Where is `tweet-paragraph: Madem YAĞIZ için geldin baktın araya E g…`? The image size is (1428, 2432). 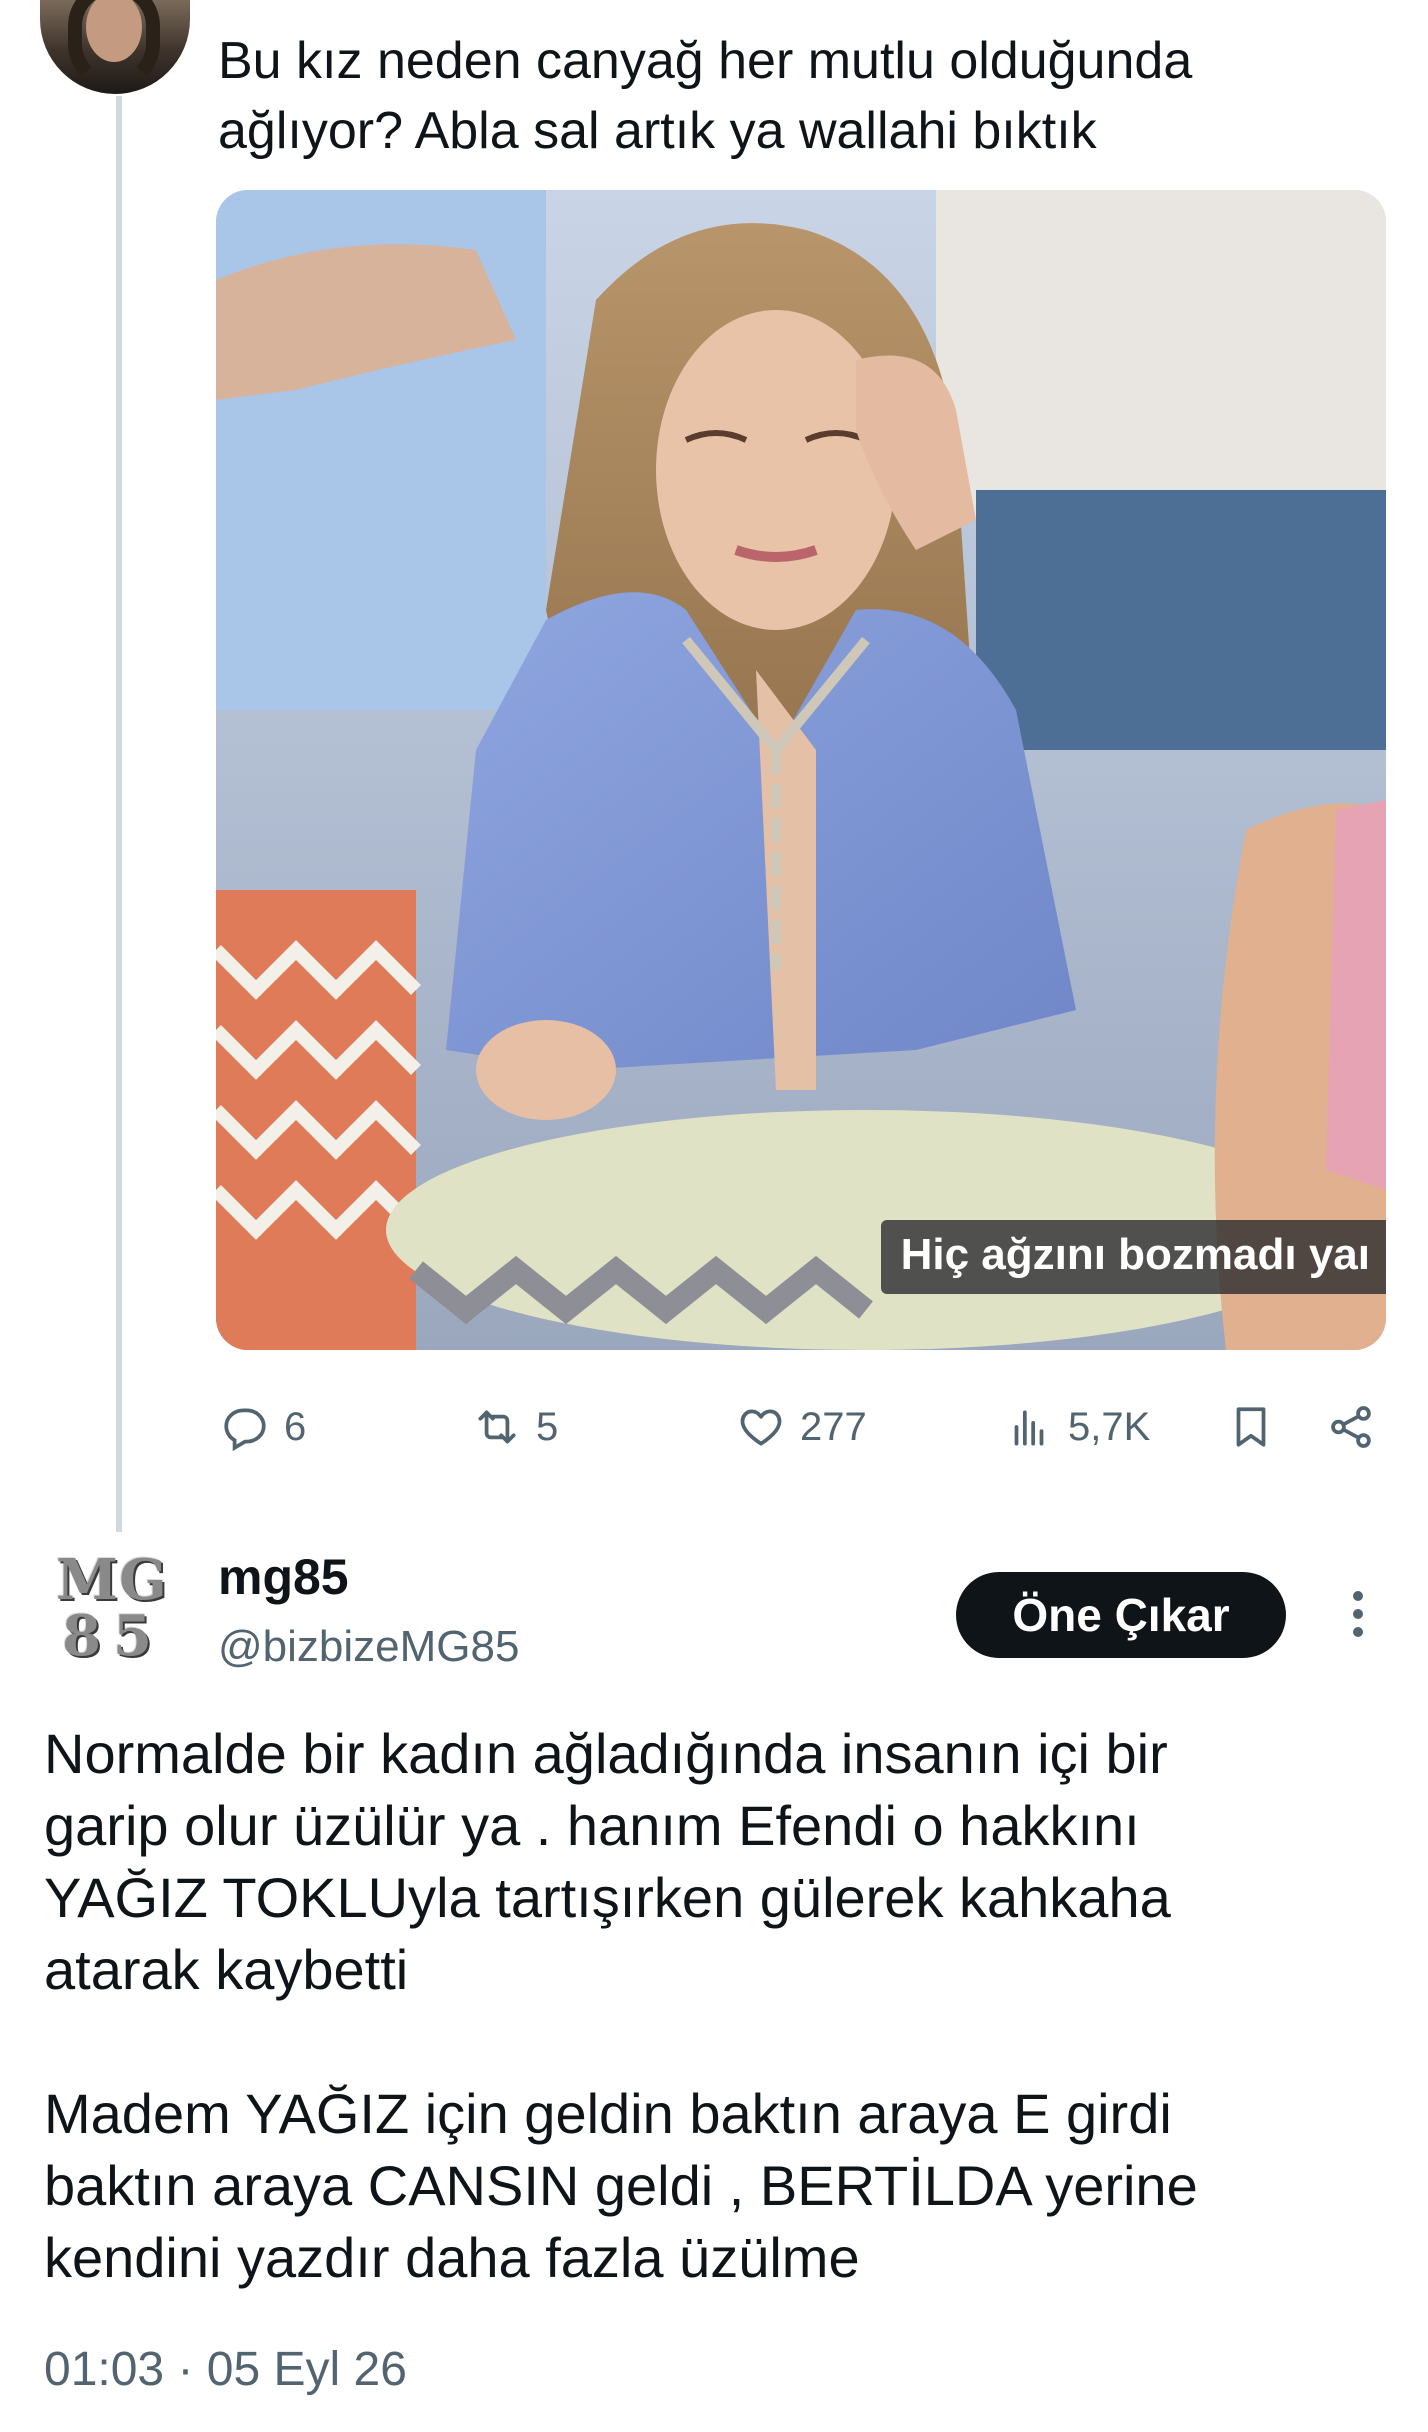
tweet-paragraph: Madem YAĞIZ için geldin baktın araya E g… is located at coordinates (729, 2186).